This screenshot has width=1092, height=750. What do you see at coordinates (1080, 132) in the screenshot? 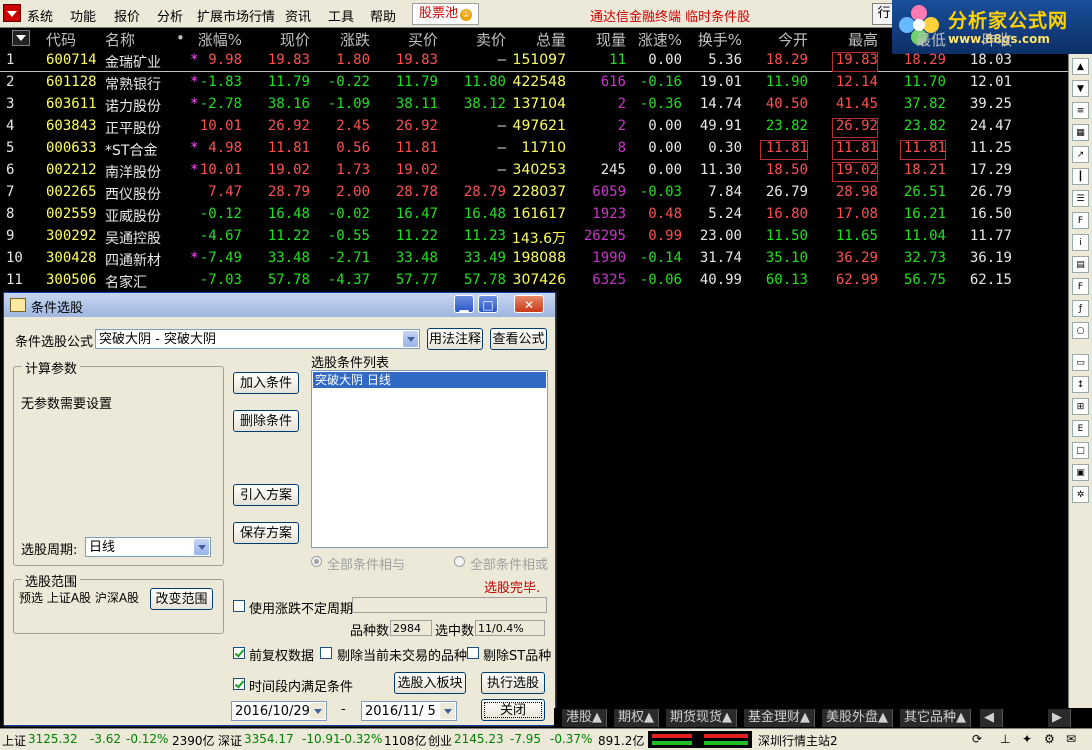
I see `table-icon: ▦` at bounding box center [1080, 132].